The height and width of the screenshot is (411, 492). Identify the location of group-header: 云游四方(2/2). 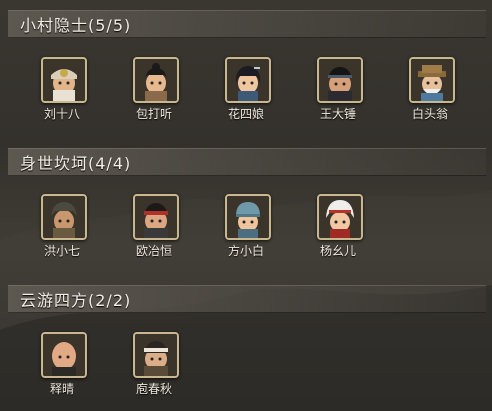
(247, 299).